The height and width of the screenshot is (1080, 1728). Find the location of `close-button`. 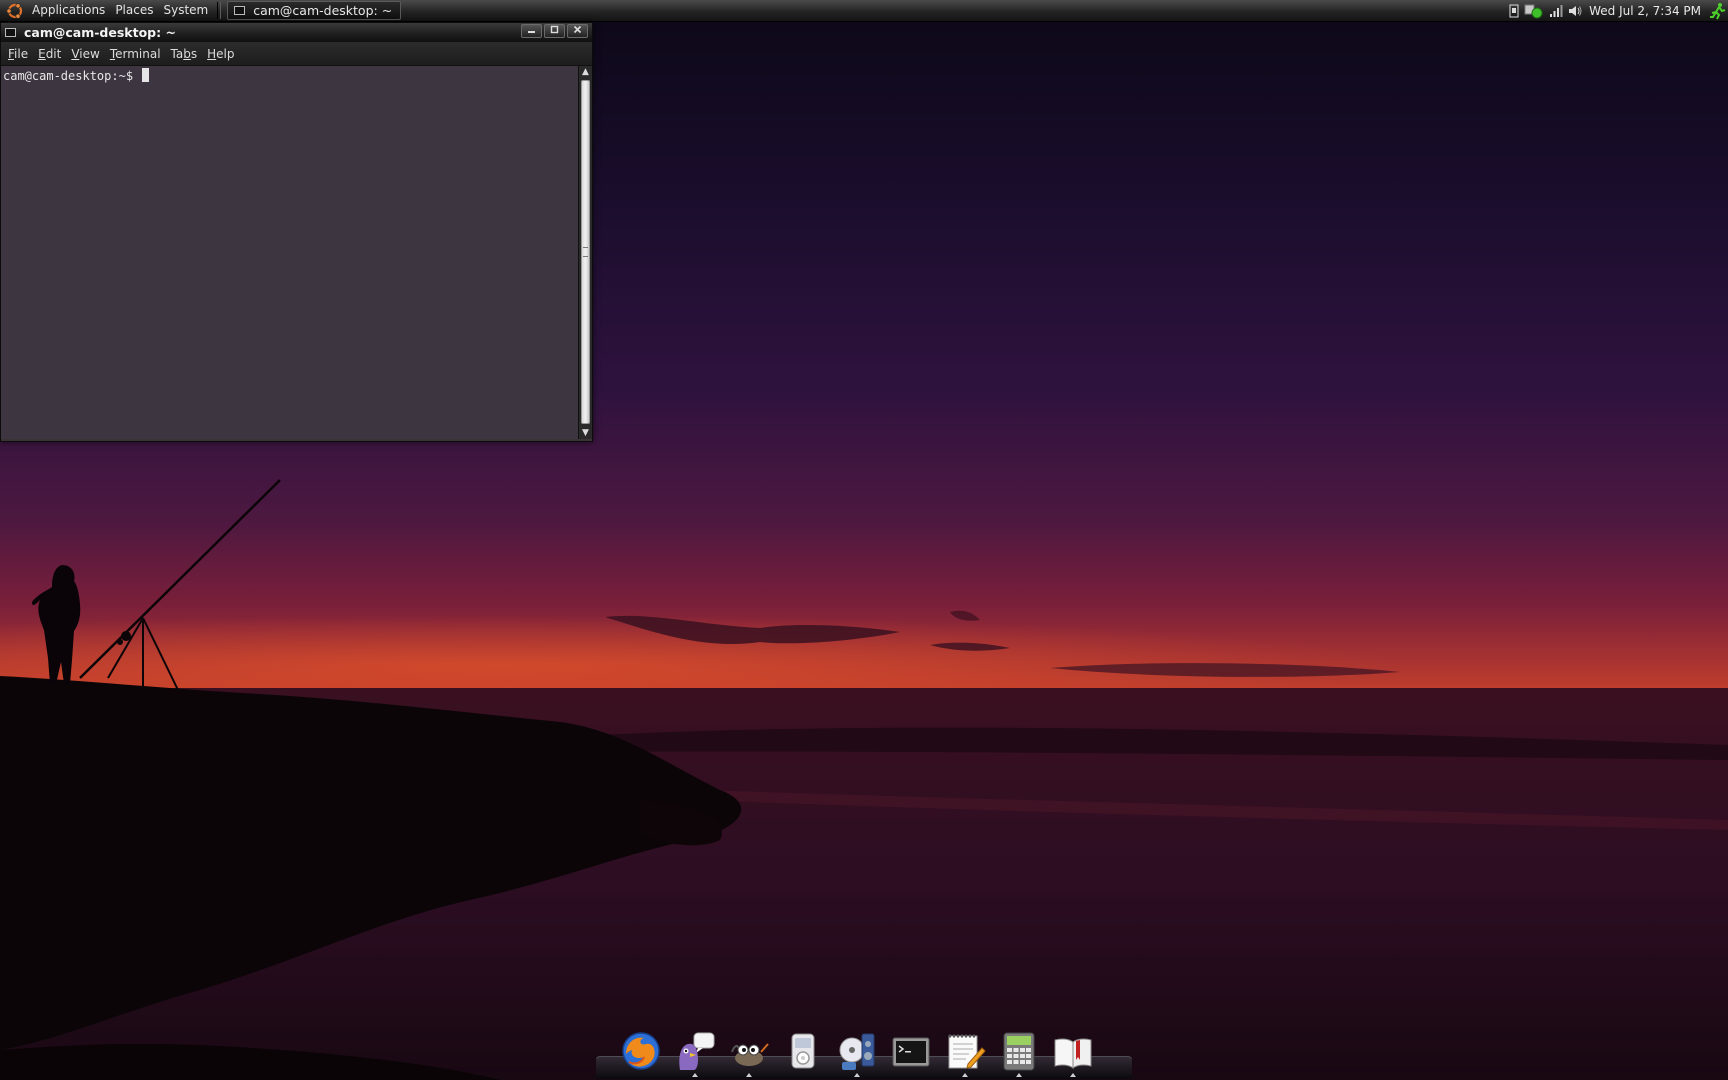

close-button is located at coordinates (577, 31).